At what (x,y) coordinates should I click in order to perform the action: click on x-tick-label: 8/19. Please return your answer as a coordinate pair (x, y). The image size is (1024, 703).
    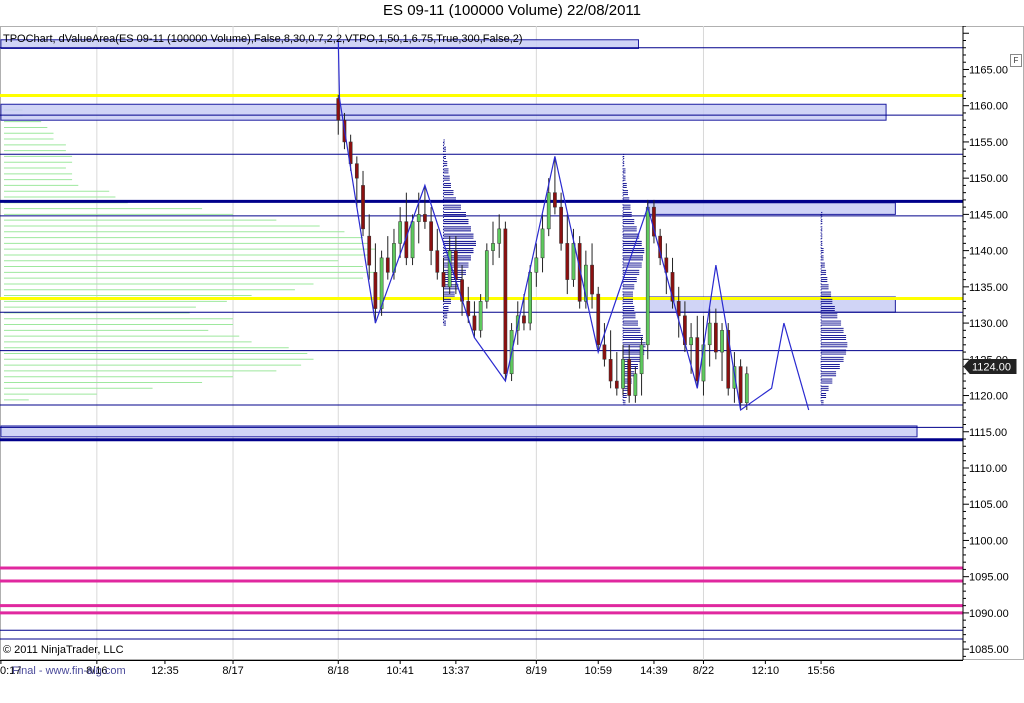
    Looking at the image, I should click on (536, 671).